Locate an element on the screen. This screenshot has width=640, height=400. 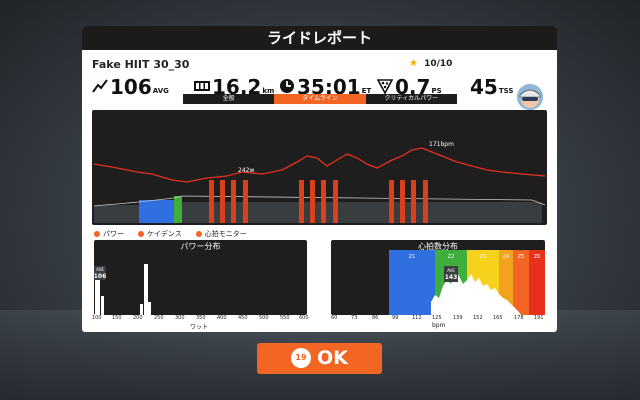
rating-value: 10/10 is located at coordinates (438, 64).